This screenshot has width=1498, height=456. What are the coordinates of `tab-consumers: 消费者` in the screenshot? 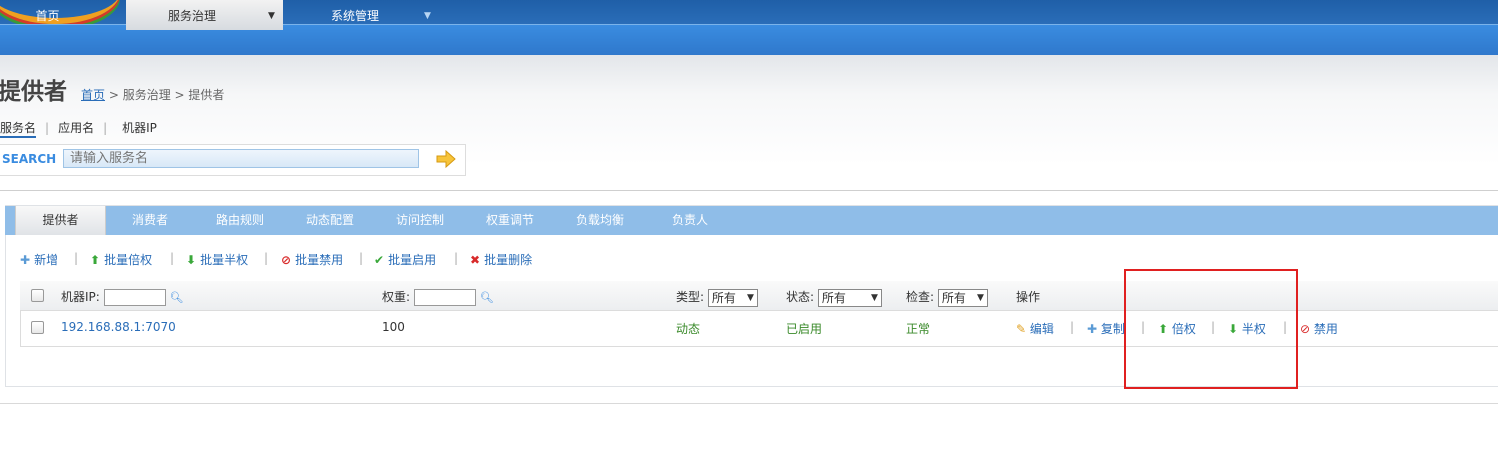 It's located at (150, 220).